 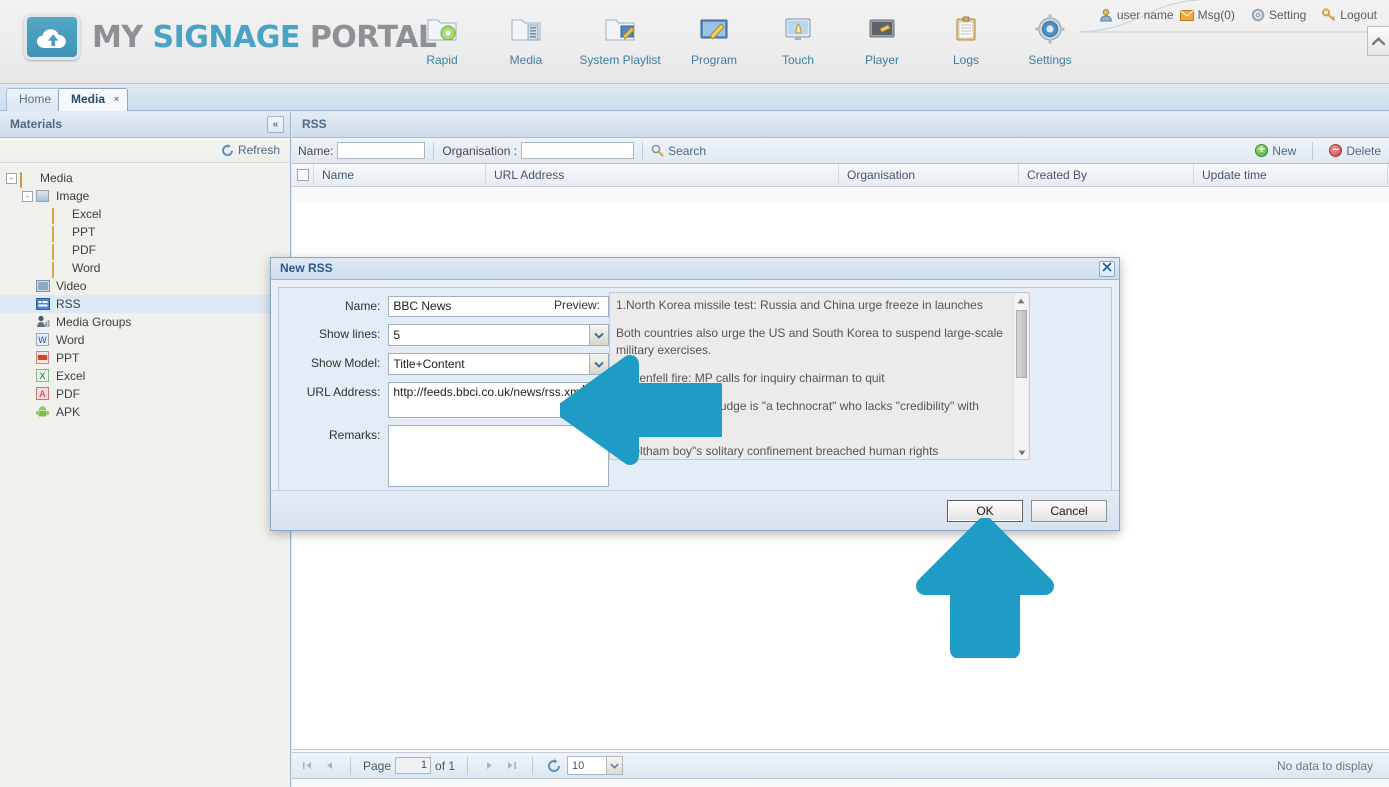 What do you see at coordinates (498, 400) in the screenshot?
I see `url-address-input: http://feeds.bbci.co.uk/news/rss.xml` at bounding box center [498, 400].